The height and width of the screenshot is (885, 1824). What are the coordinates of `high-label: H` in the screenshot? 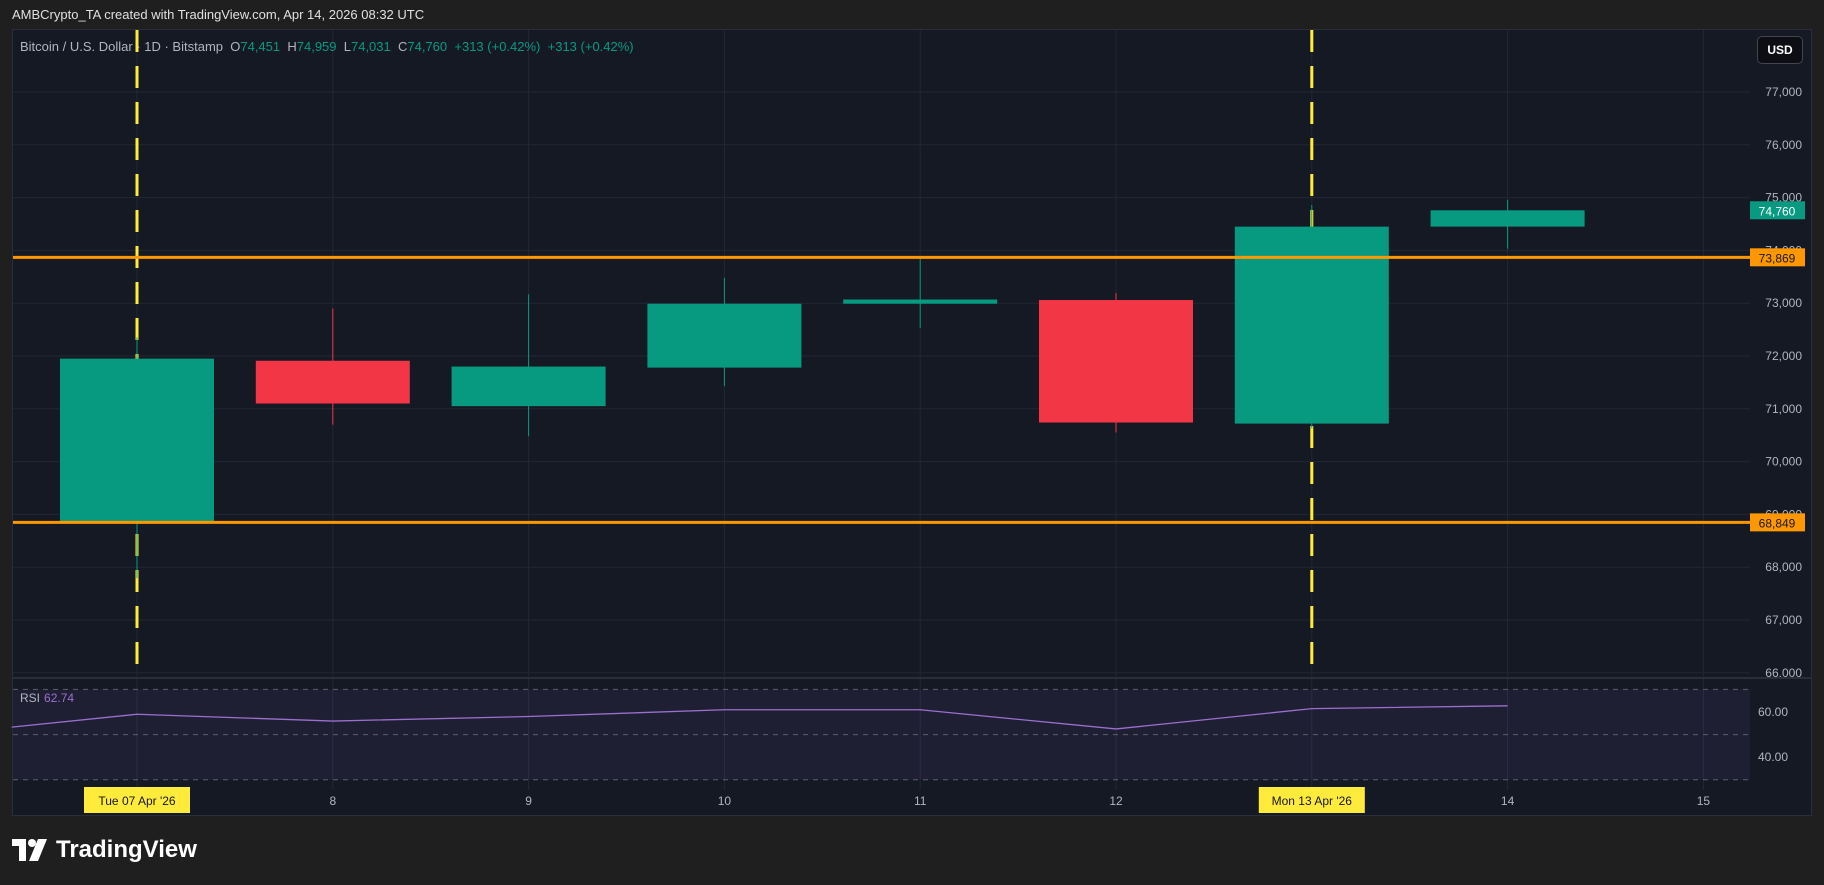 It's located at (292, 46).